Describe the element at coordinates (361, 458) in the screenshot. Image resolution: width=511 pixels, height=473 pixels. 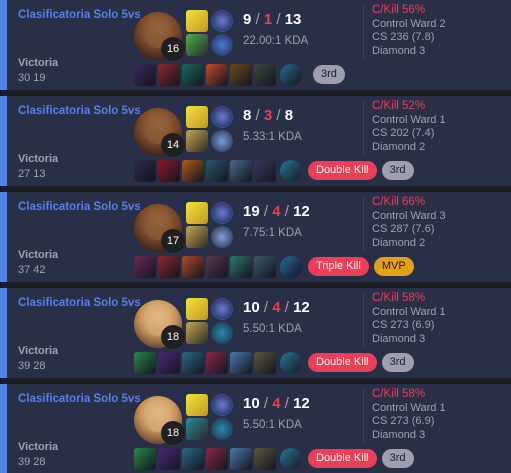
I see `badge-list: Double Kill 3rd` at that location.